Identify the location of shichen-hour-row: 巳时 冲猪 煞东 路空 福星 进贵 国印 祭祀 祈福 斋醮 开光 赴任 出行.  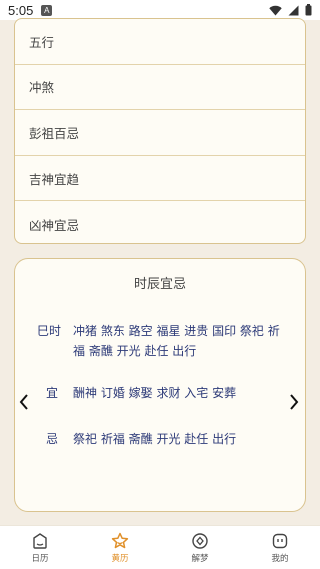
(162, 341).